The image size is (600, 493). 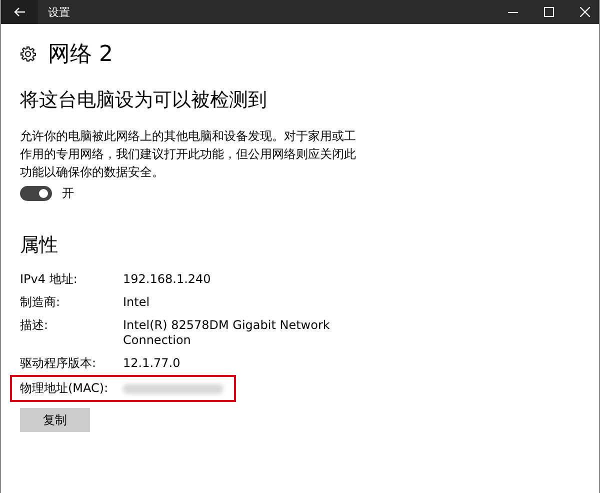 I want to click on toggle-label: 开, so click(x=68, y=193).